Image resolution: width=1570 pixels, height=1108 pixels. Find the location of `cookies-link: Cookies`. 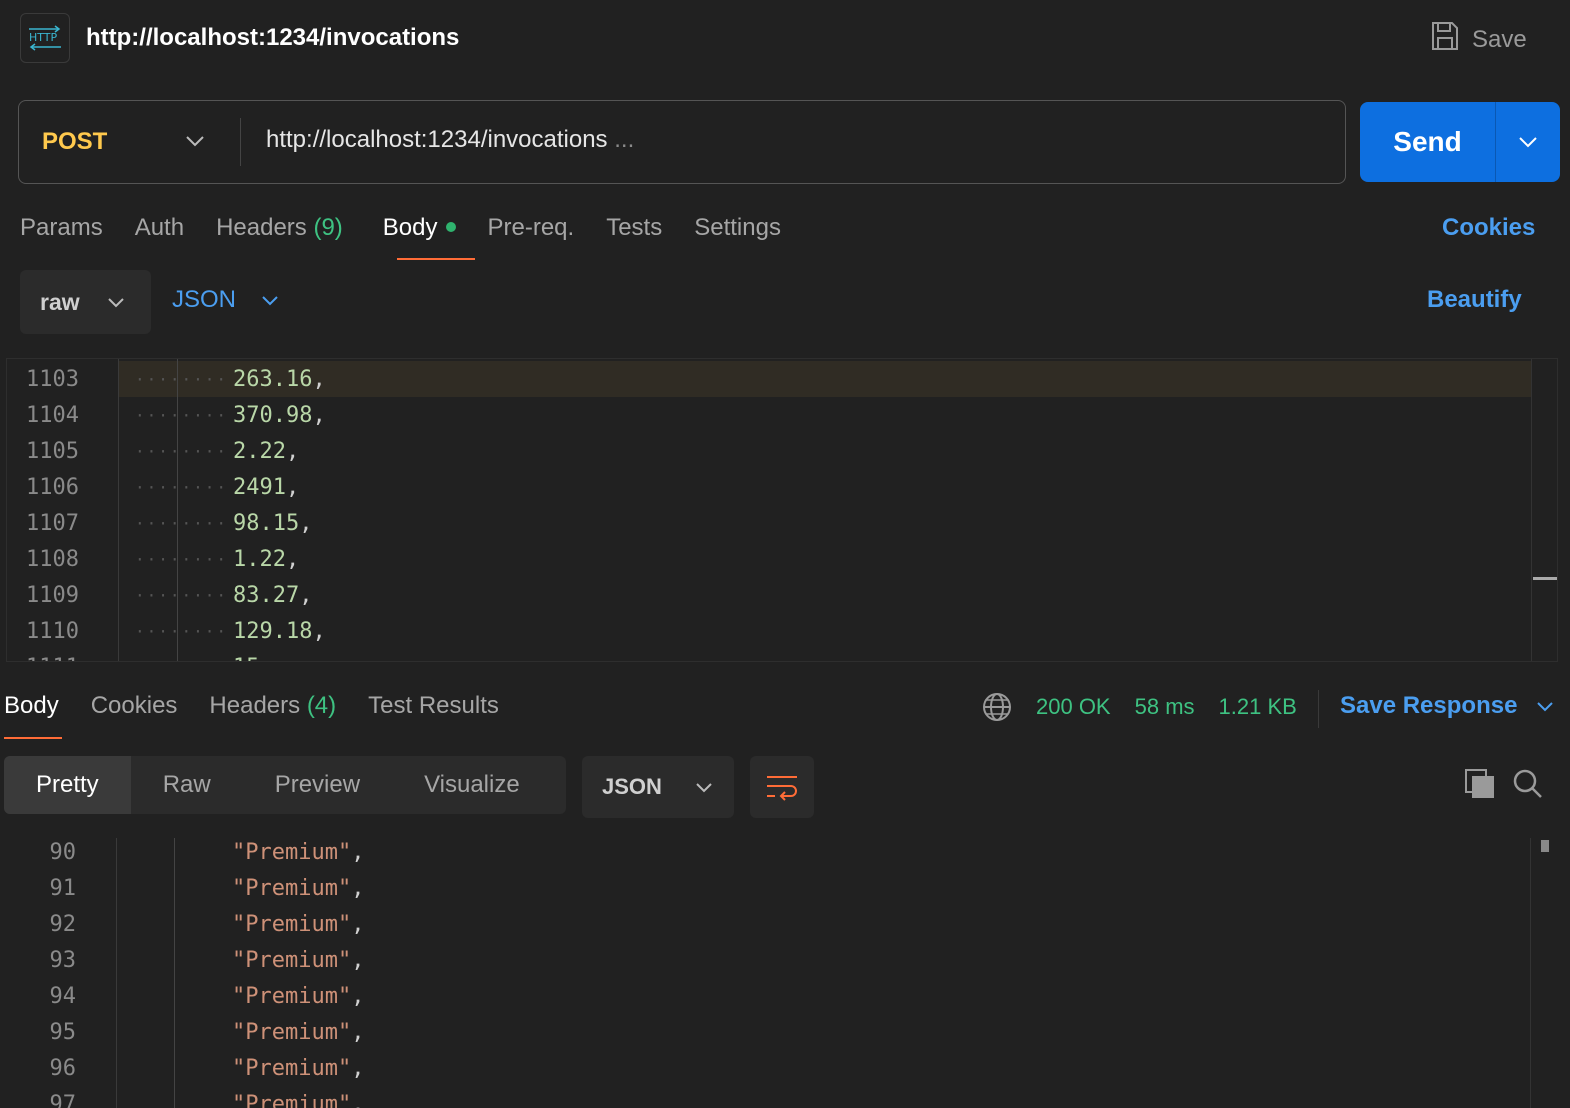

cookies-link: Cookies is located at coordinates (1488, 228).